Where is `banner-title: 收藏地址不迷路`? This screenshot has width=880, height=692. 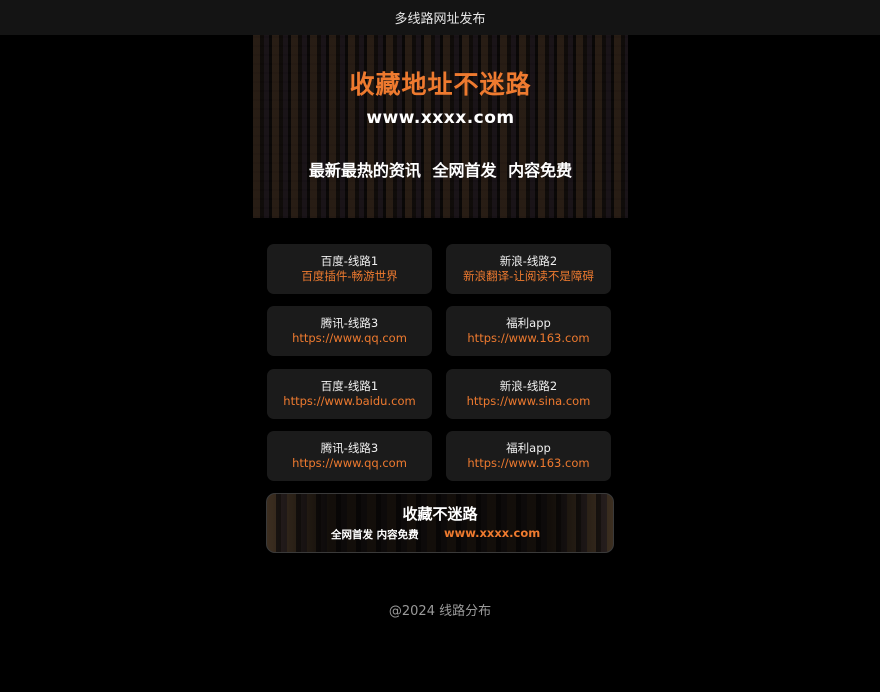
banner-title: 收藏地址不迷路 is located at coordinates (440, 84).